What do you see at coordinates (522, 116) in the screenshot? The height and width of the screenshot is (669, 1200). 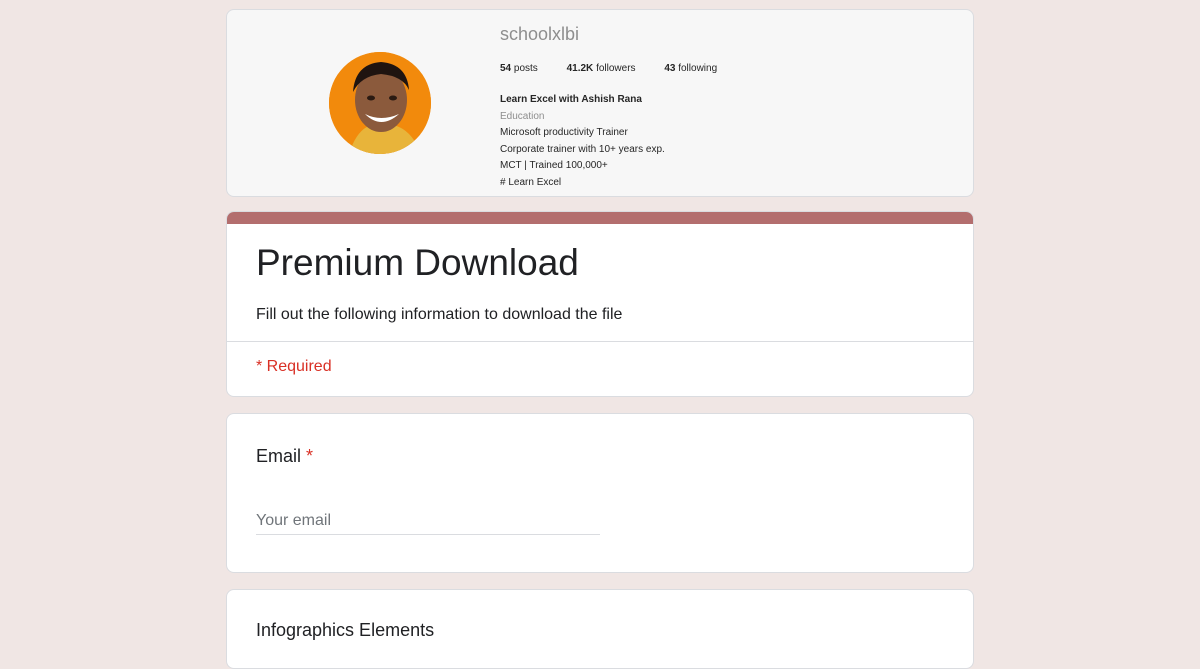 I see `bio-category: Education` at bounding box center [522, 116].